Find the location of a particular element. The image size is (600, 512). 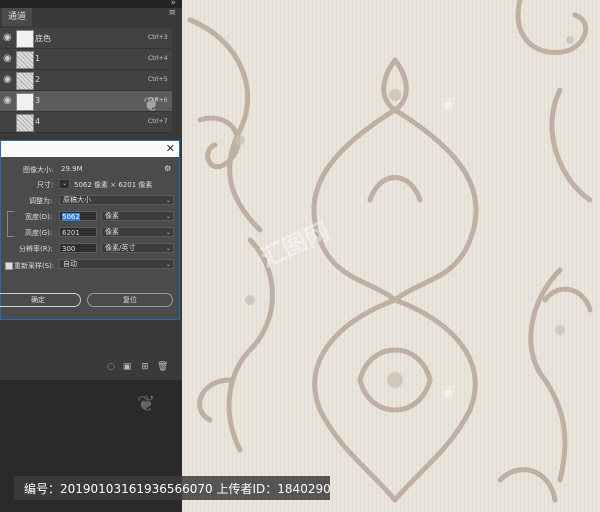

height-label: 高度(G): is located at coordinates (39, 233).